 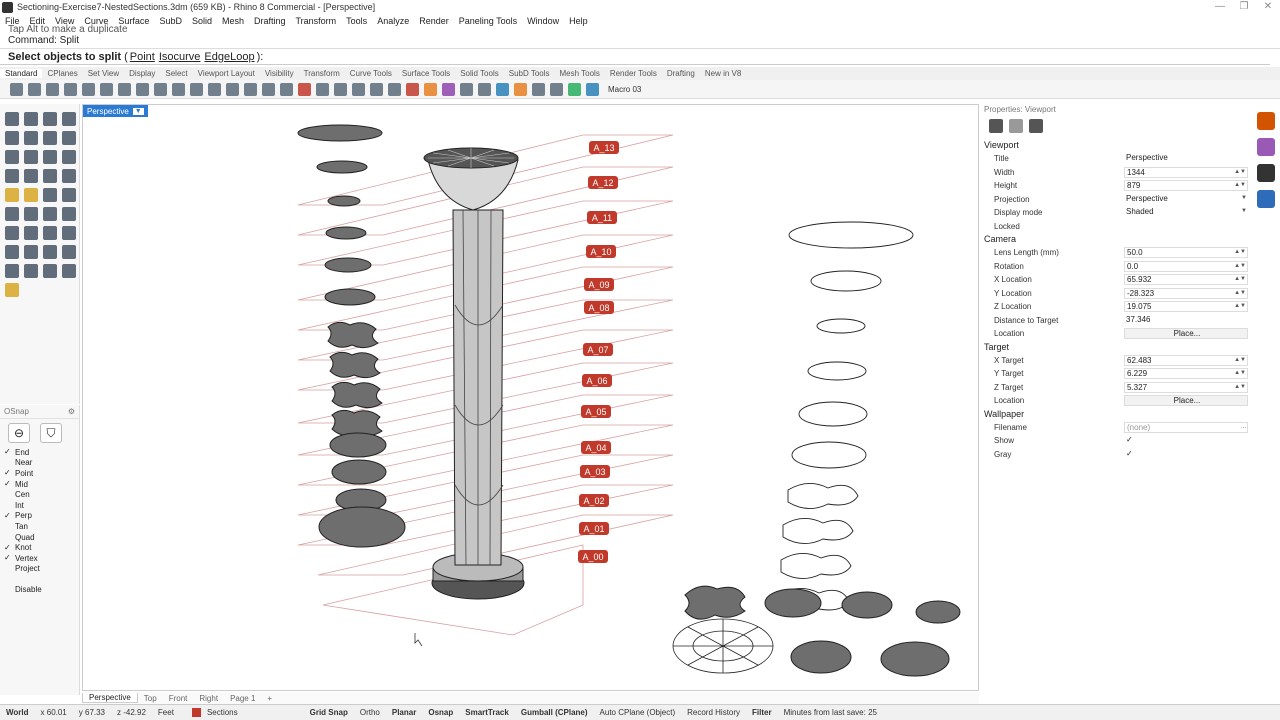 What do you see at coordinates (69, 233) in the screenshot?
I see `copy-object-icon` at bounding box center [69, 233].